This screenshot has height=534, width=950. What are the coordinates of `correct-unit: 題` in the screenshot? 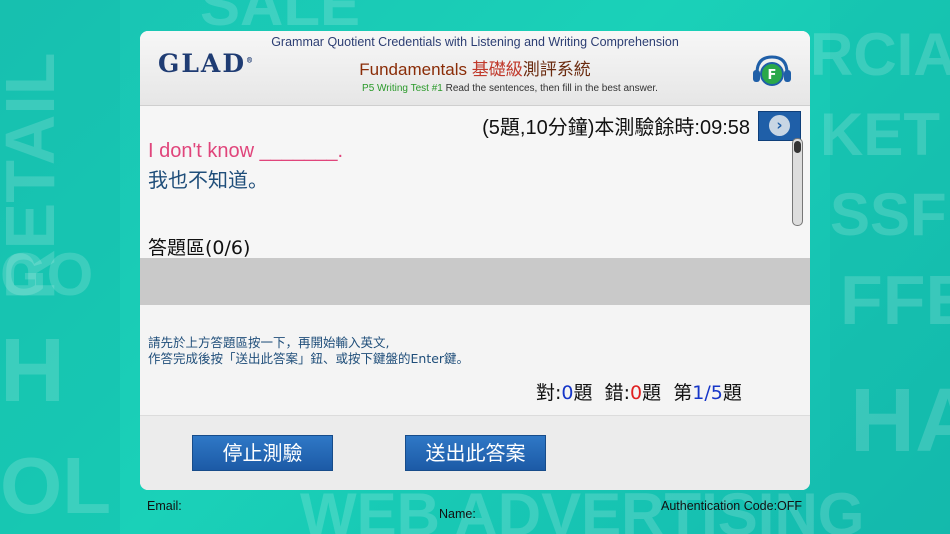 It's located at (583, 393).